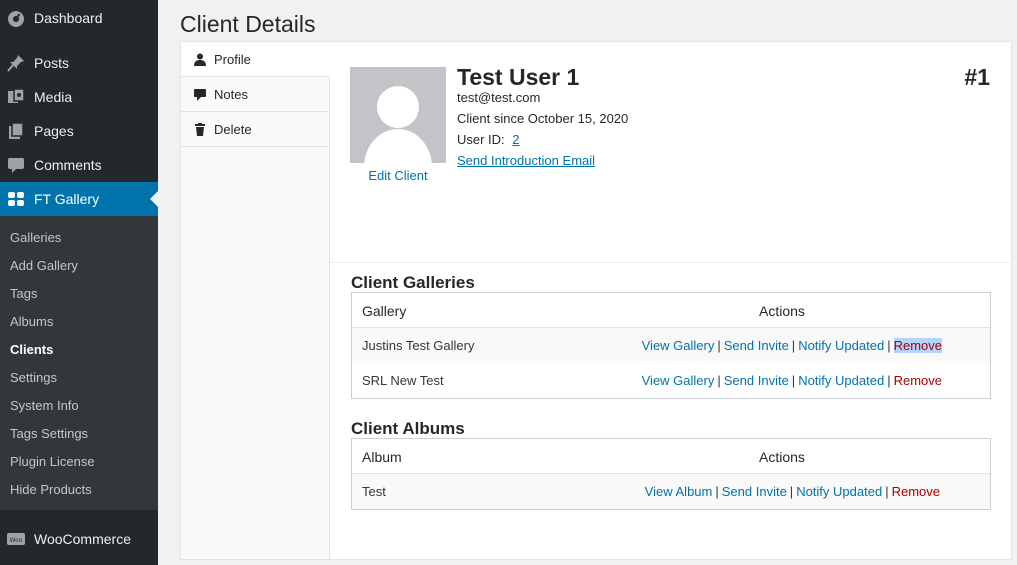 Image resolution: width=1017 pixels, height=565 pixels. Describe the element at coordinates (68, 18) in the screenshot. I see `menu-label: Dashboard` at that location.